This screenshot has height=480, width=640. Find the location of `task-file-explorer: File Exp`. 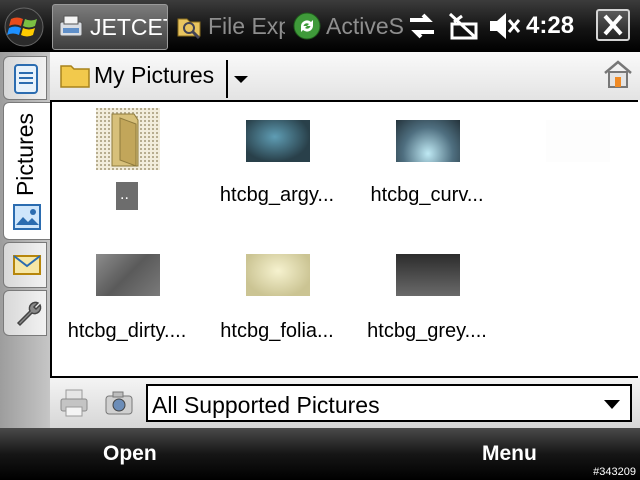

task-file-explorer: File Exp is located at coordinates (228, 26).